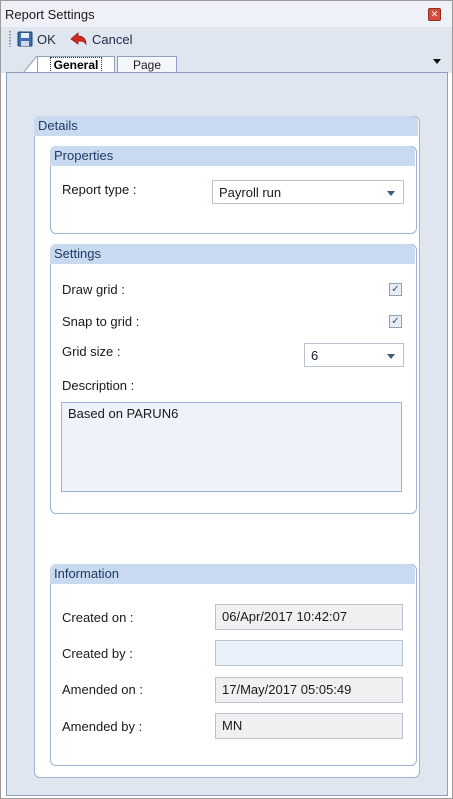  Describe the element at coordinates (101, 321) in the screenshot. I see `snap-to-grid-label: Snap to grid :` at that location.